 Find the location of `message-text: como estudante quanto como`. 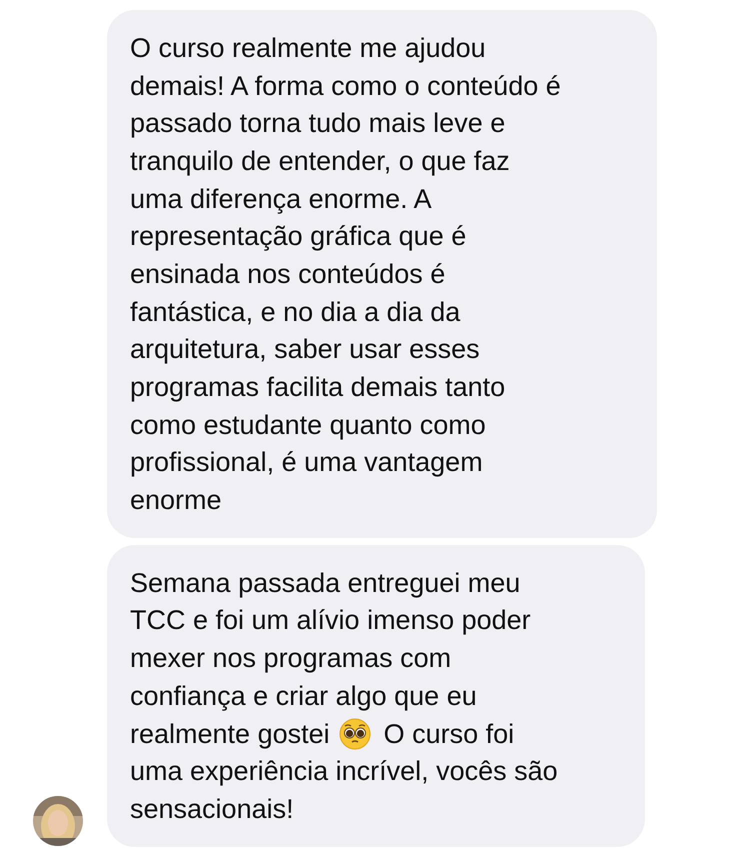

message-text: como estudante quanto como is located at coordinates (308, 424).